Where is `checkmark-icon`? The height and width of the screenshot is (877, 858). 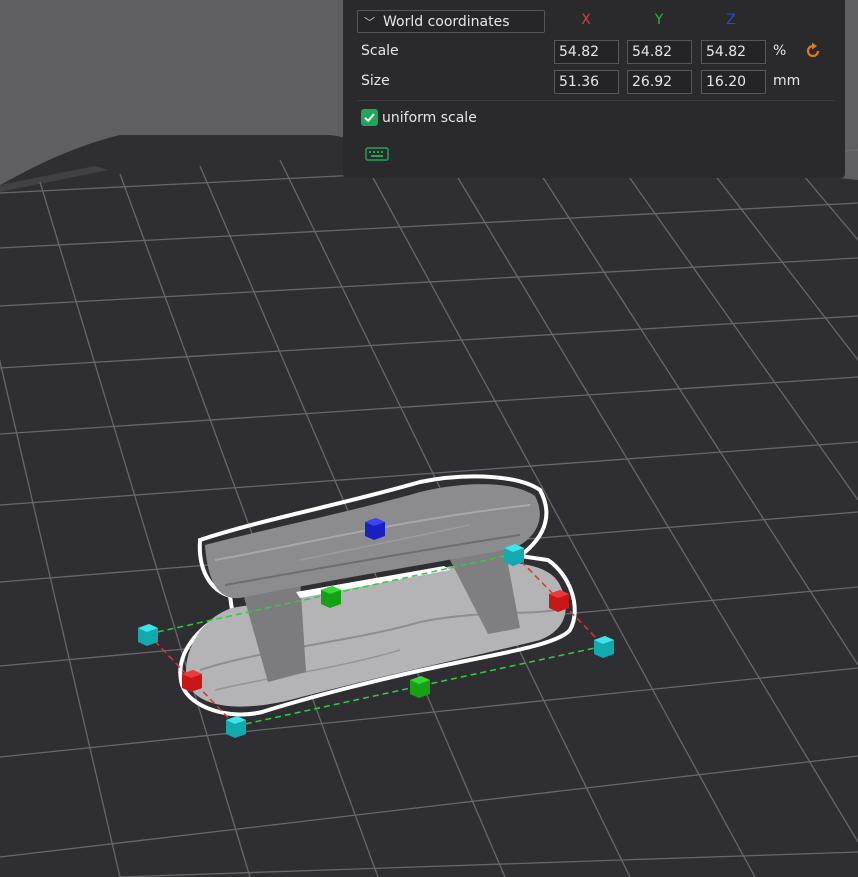 checkmark-icon is located at coordinates (369, 118).